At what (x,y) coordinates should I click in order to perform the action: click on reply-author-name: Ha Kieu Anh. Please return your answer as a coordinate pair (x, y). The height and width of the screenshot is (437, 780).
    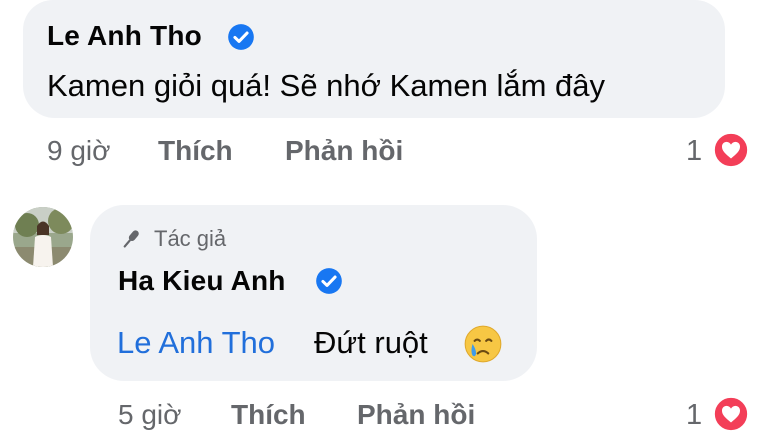
    Looking at the image, I should click on (202, 281).